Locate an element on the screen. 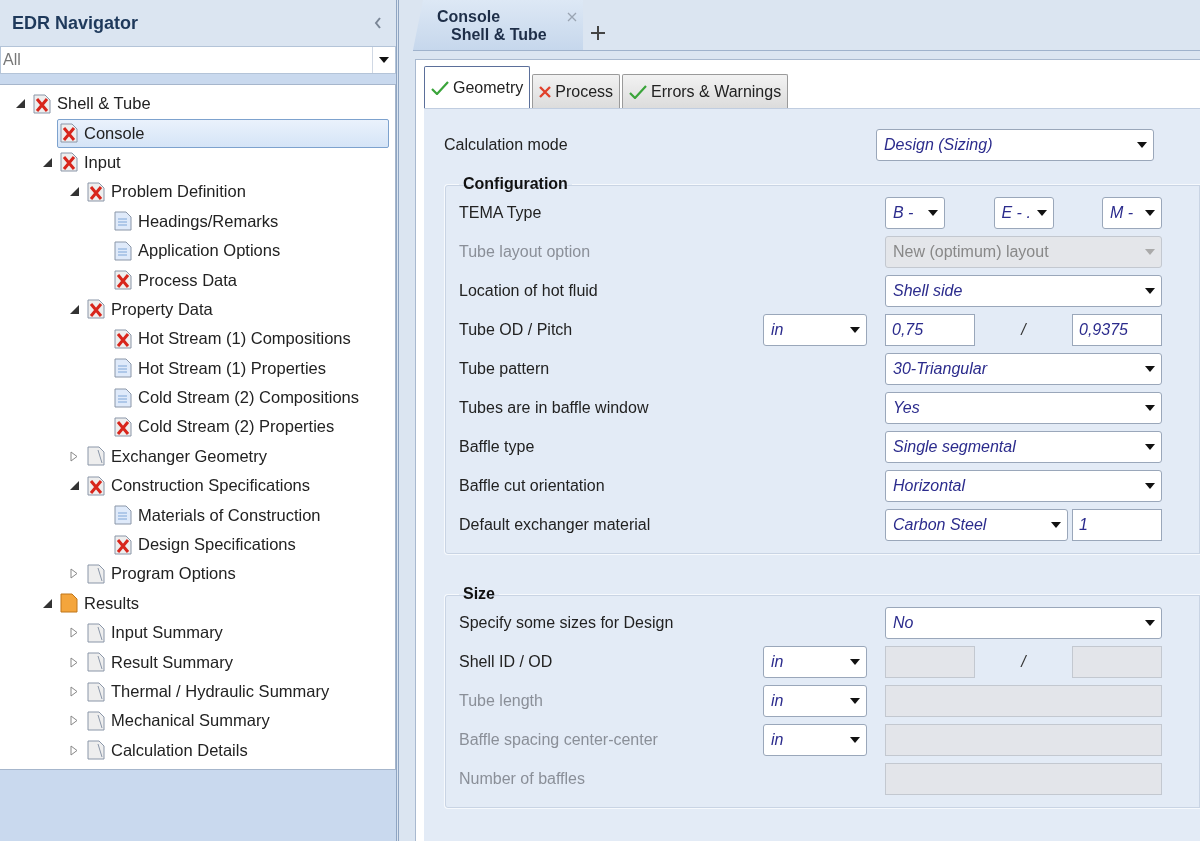  field-label: Default exchanger material is located at coordinates (555, 524).